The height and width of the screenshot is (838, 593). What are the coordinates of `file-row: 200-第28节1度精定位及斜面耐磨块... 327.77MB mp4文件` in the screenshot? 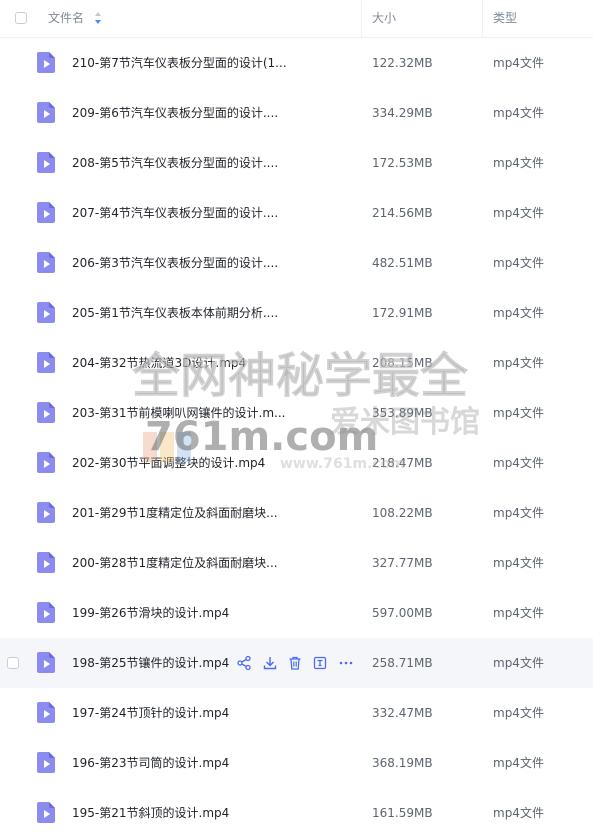 It's located at (296, 563).